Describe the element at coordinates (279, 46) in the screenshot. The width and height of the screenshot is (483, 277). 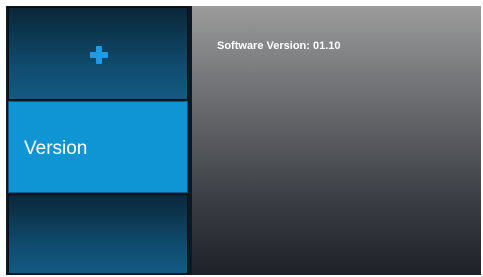
I see `software-version-text: Software Version: 01.10` at that location.